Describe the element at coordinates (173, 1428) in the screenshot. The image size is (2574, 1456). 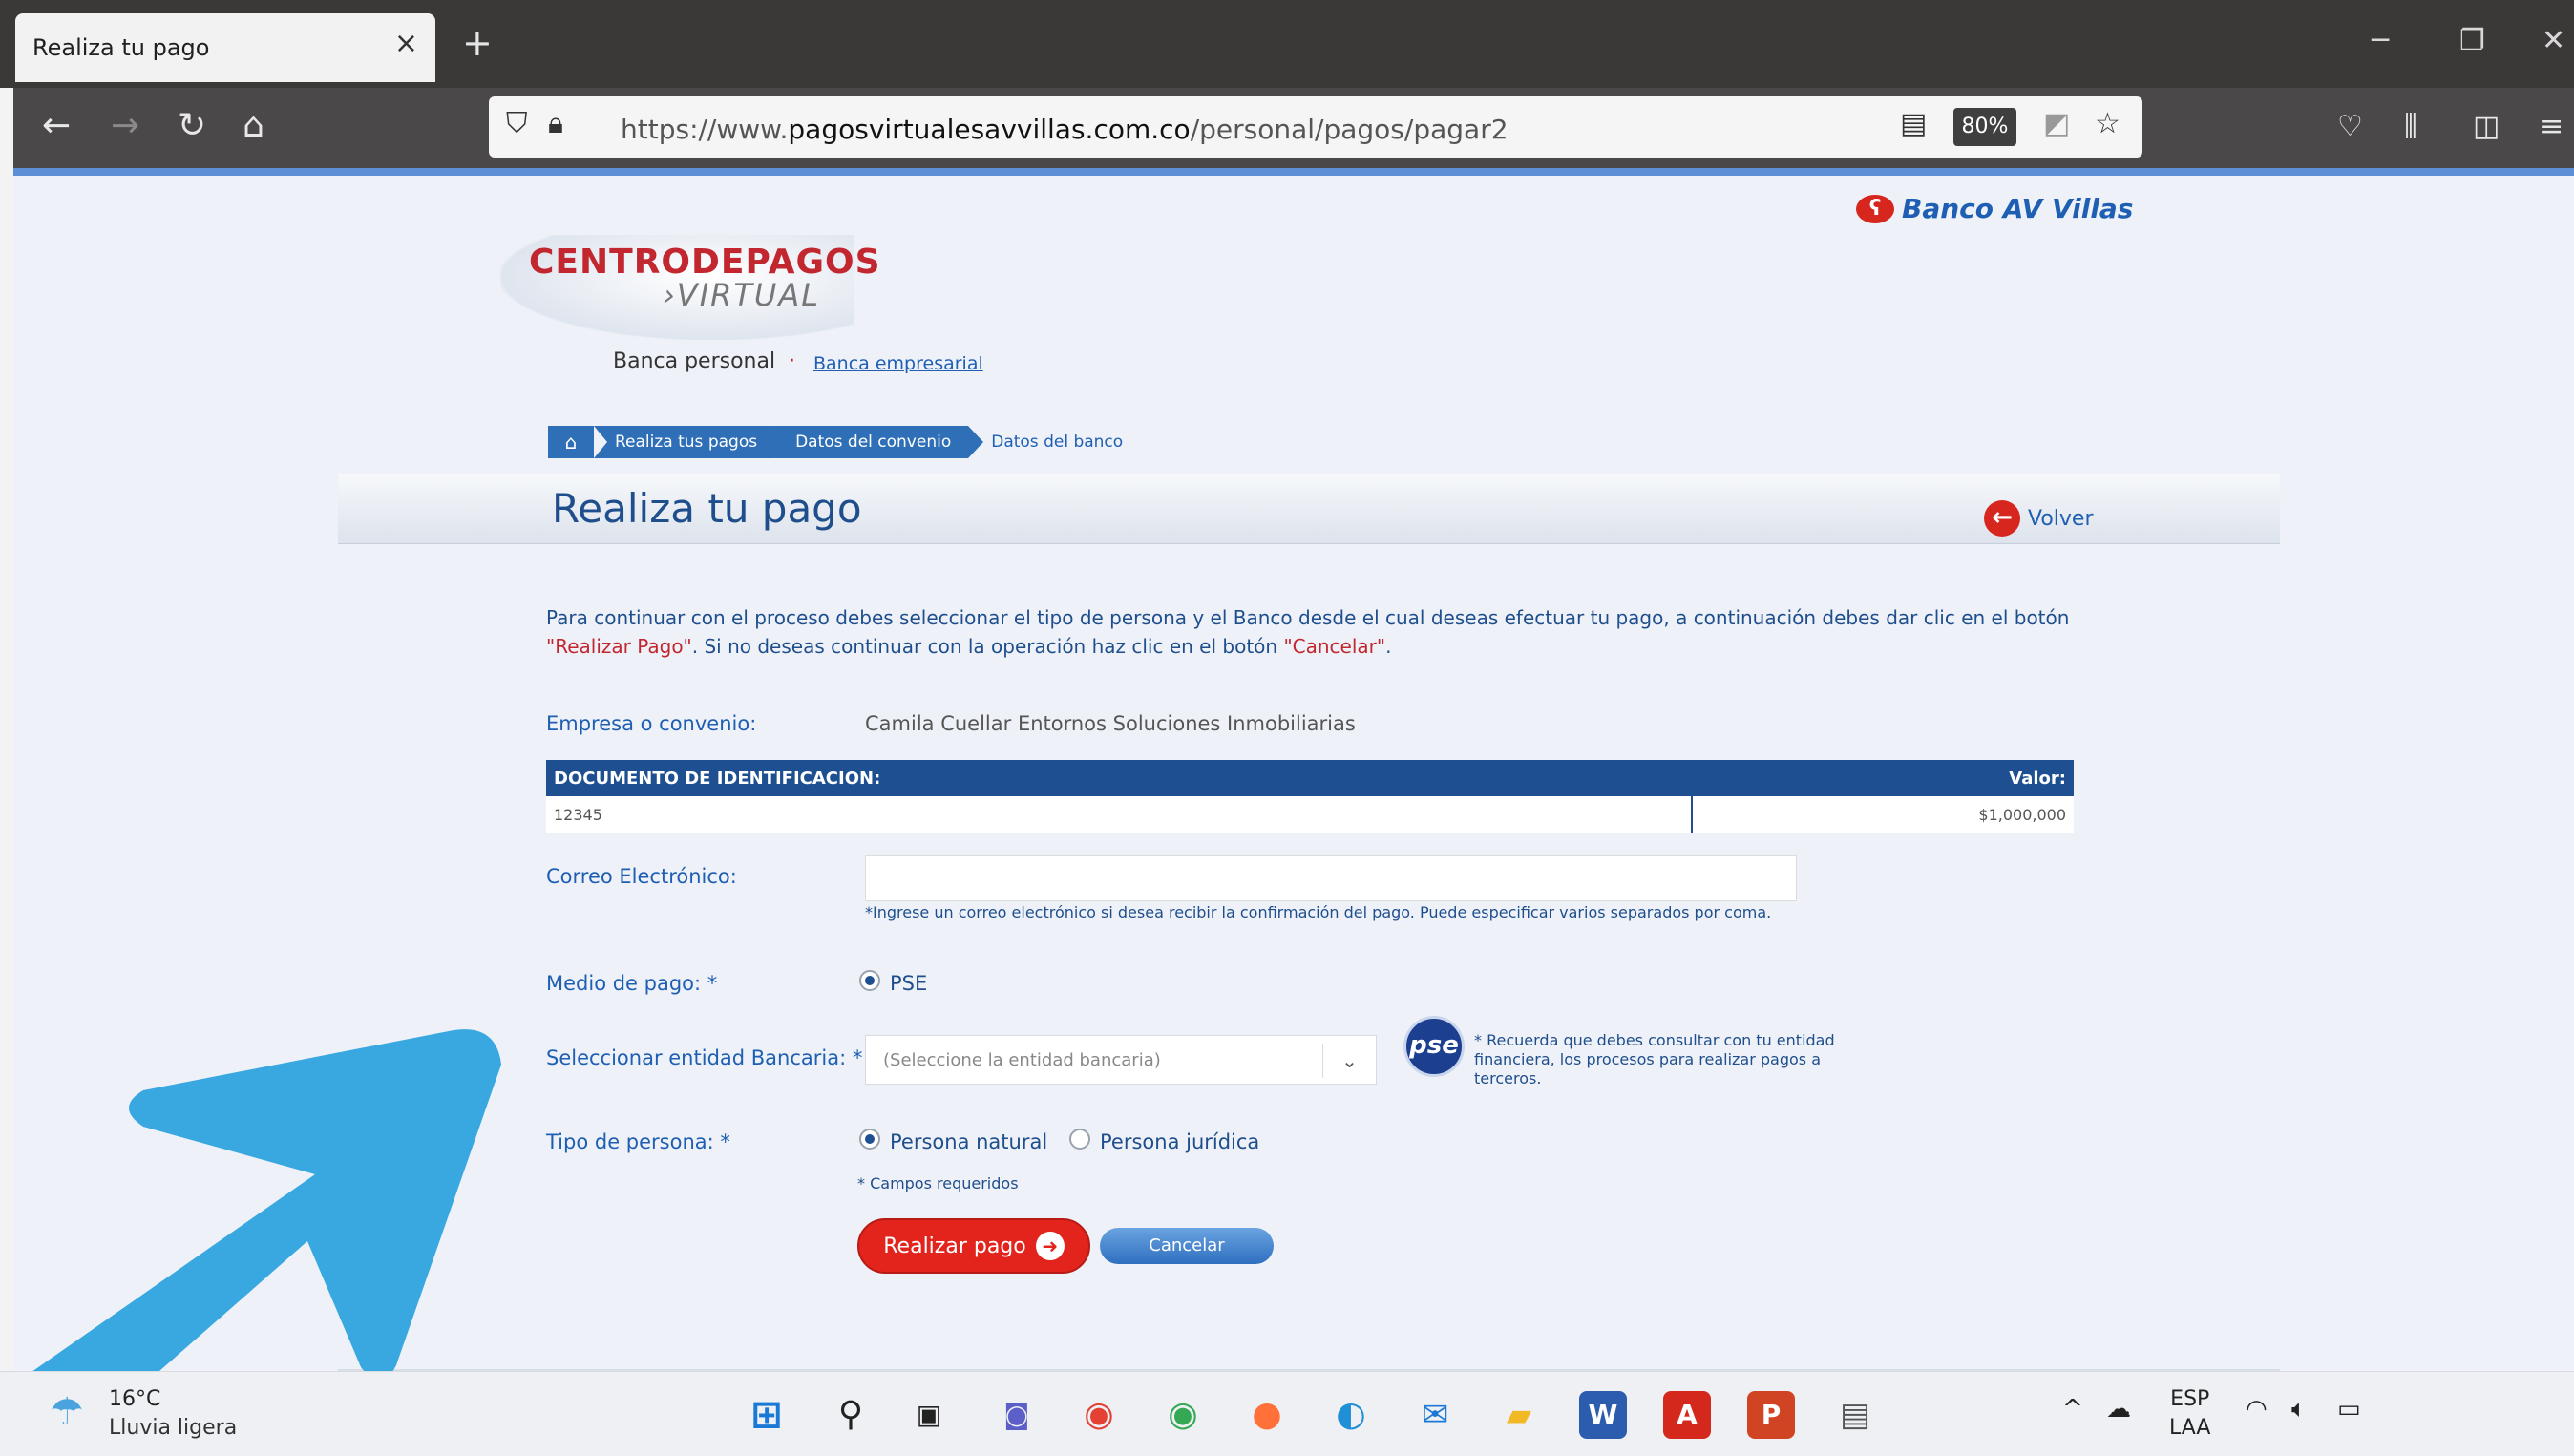
I see `weather-description: Lluvia ligera` at that location.